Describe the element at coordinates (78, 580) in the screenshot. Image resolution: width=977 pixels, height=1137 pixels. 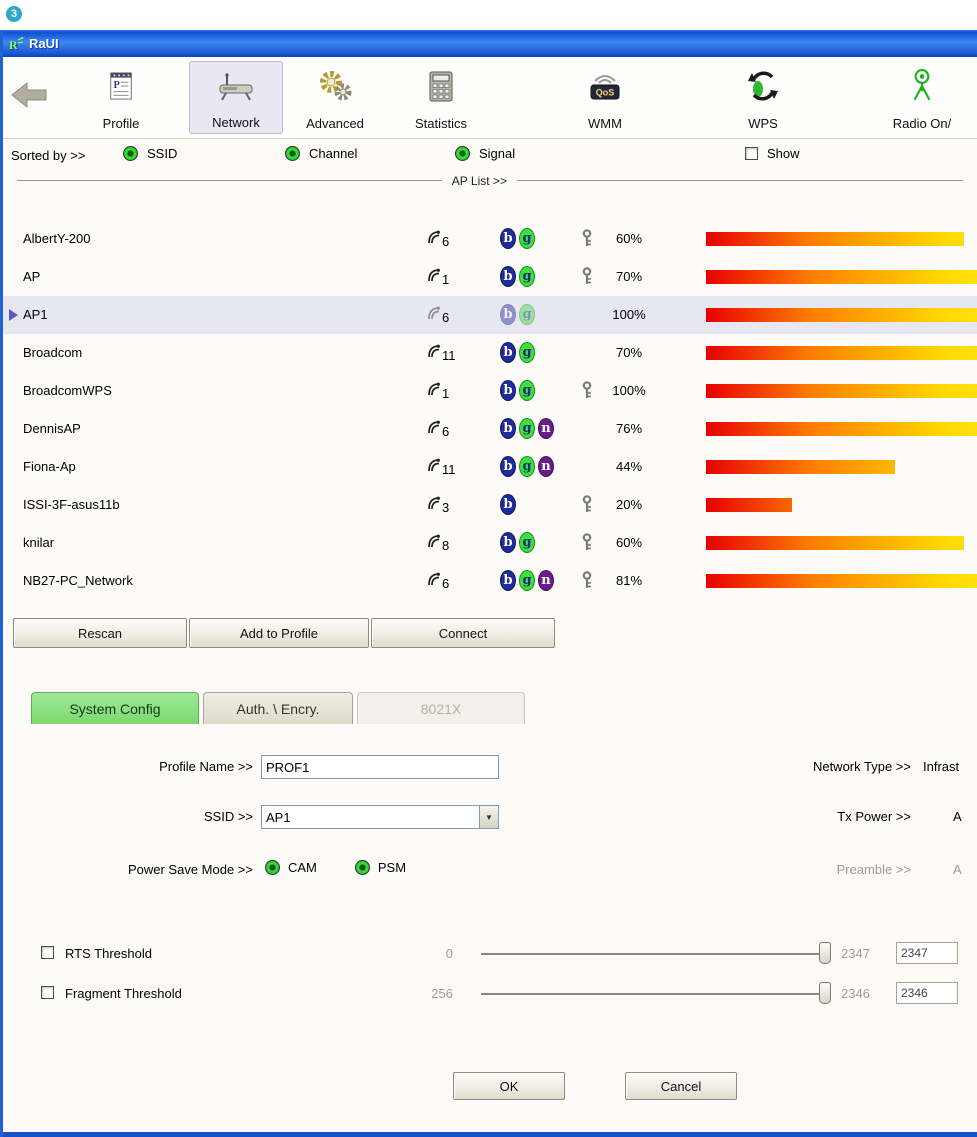
I see `ap-ssid: NB27-PC_Network` at that location.